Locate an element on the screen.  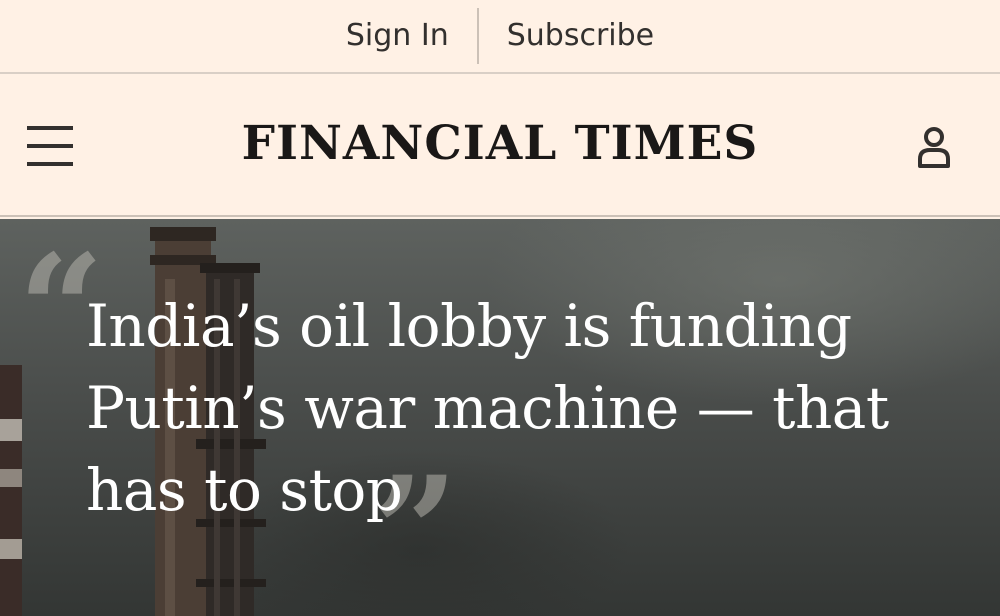
subscribe-link: Subscribe is located at coordinates (580, 36).